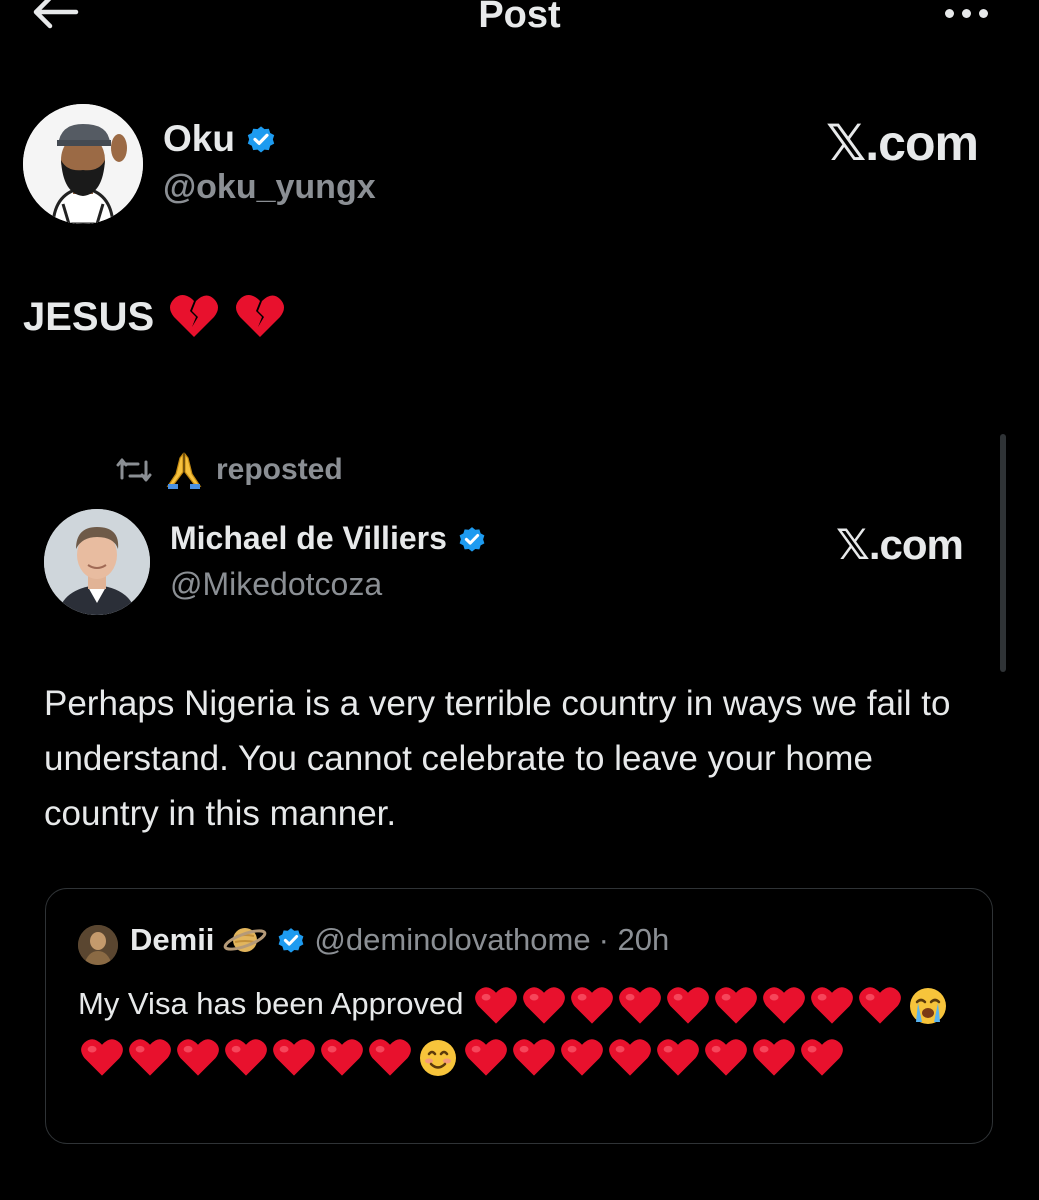 This screenshot has width=1039, height=1200. Describe the element at coordinates (1003, 553) in the screenshot. I see `scrollbar` at that location.